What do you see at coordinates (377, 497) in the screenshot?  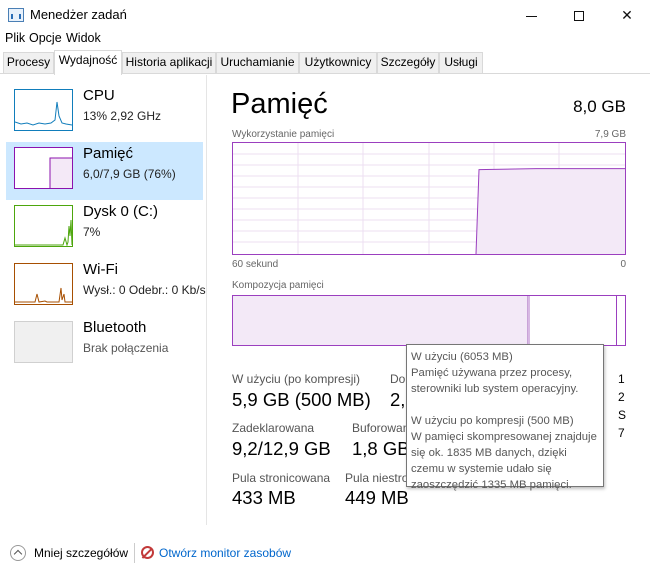 I see `nonpaged-pool-value: 449 MB` at bounding box center [377, 497].